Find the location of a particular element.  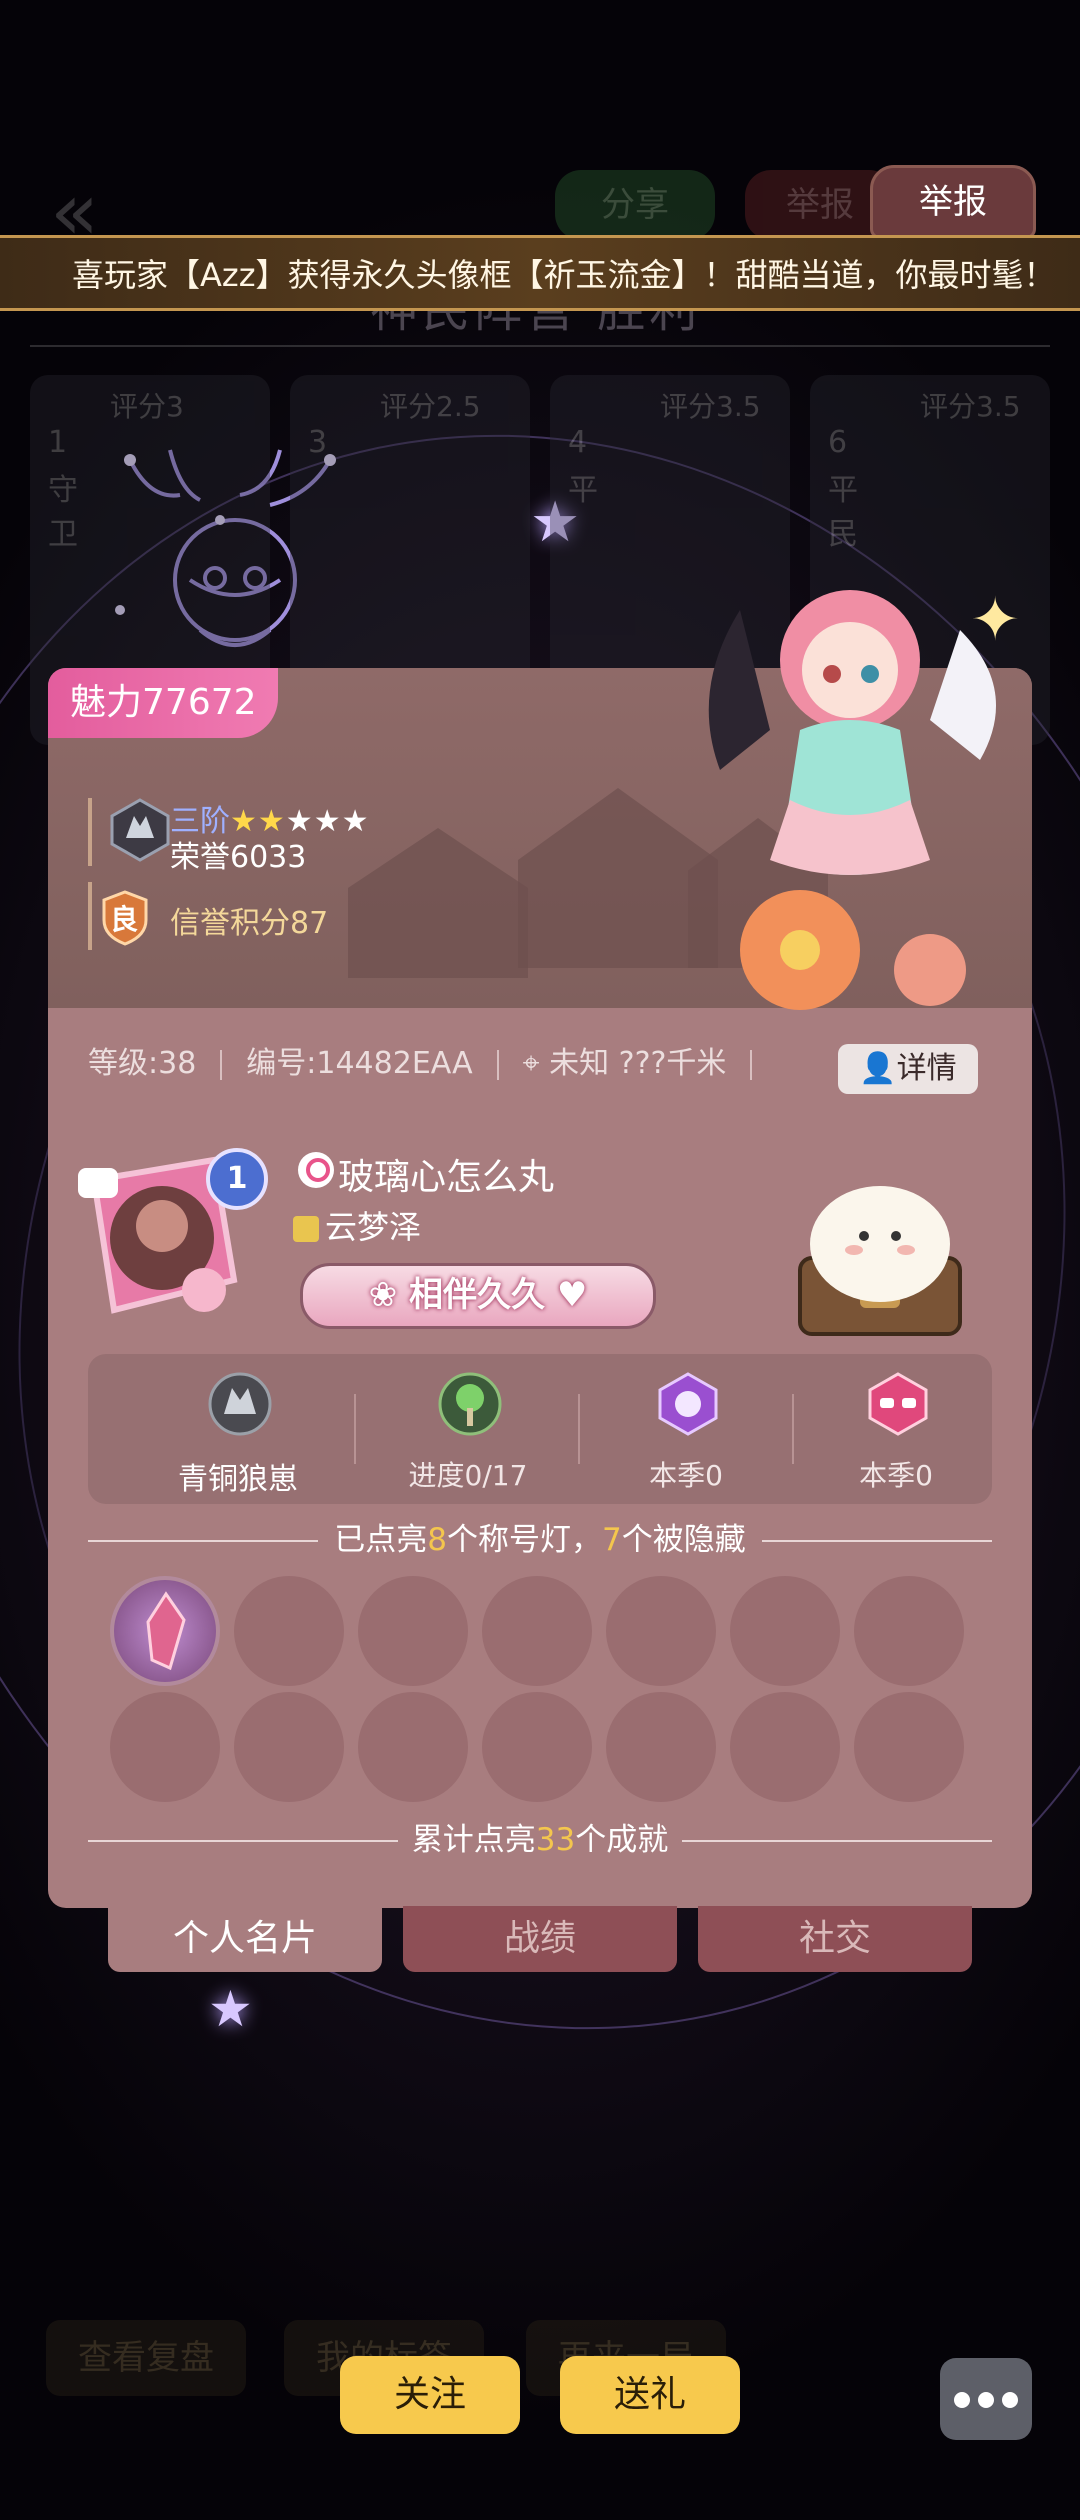

heart-icon: ❀ is located at coordinates (388, 1295).